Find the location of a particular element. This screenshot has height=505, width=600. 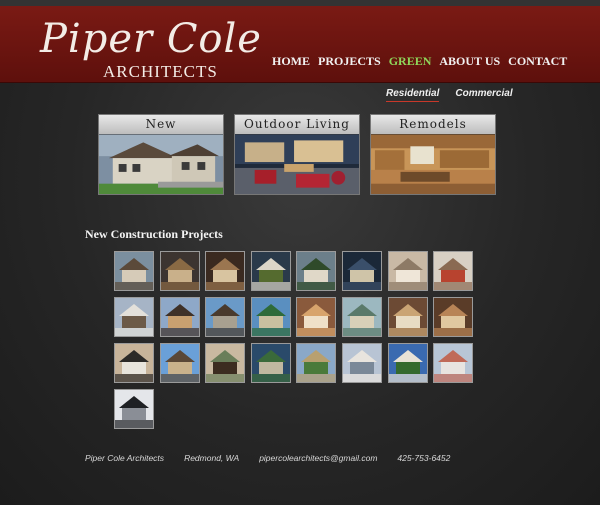

logo-subtitle: ARCHITECTS is located at coordinates (160, 72).